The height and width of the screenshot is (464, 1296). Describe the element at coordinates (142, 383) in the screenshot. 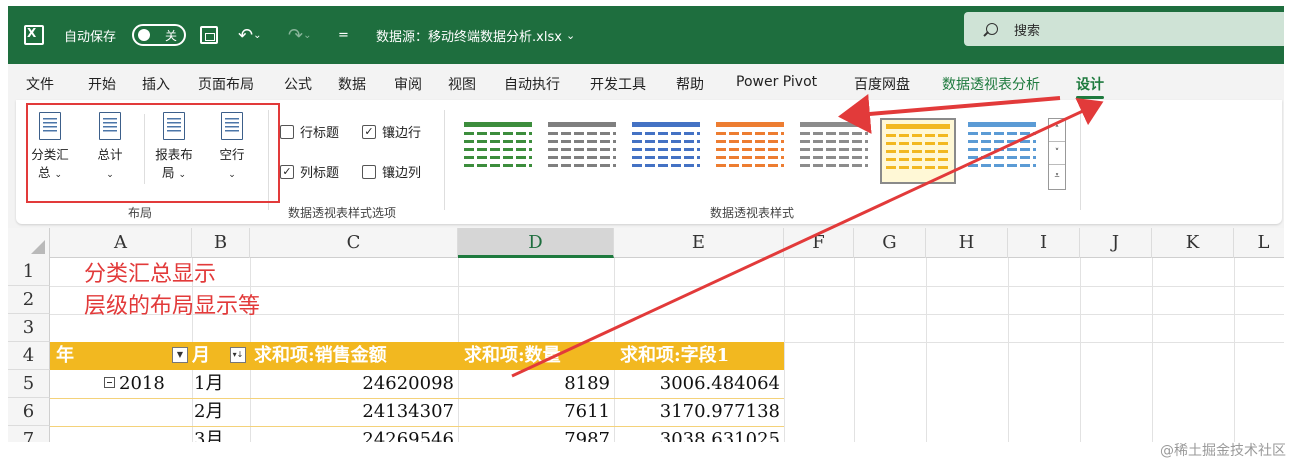

I see `pivot-year-value: 2018` at that location.